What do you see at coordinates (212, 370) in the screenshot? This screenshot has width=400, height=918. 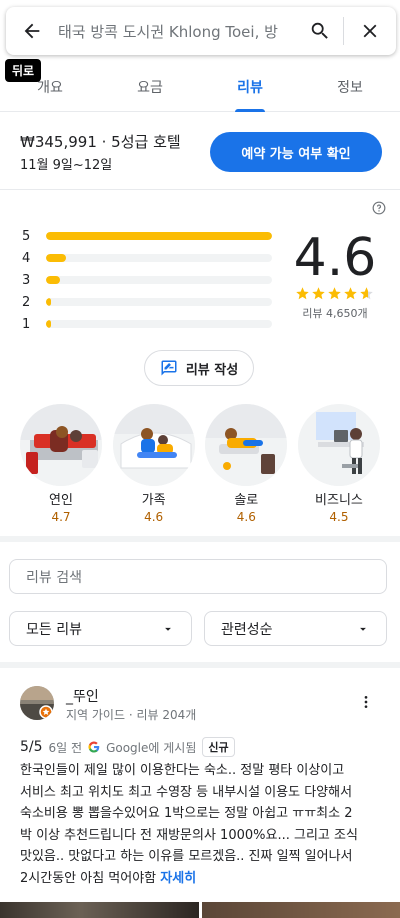 I see `write-review-label: 리뷰 작성` at bounding box center [212, 370].